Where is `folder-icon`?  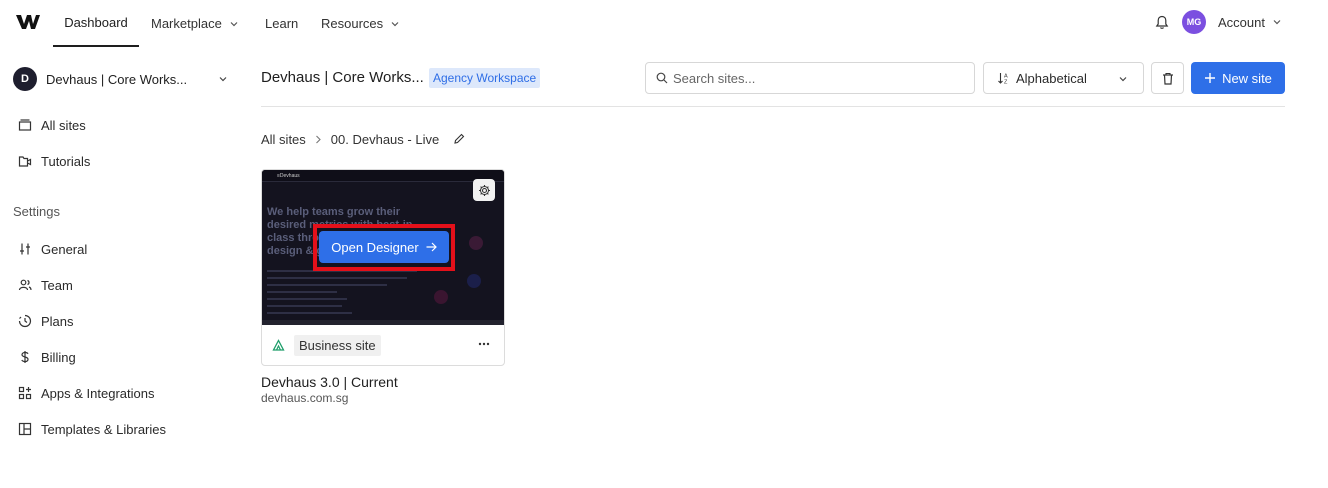
folder-icon is located at coordinates (25, 125).